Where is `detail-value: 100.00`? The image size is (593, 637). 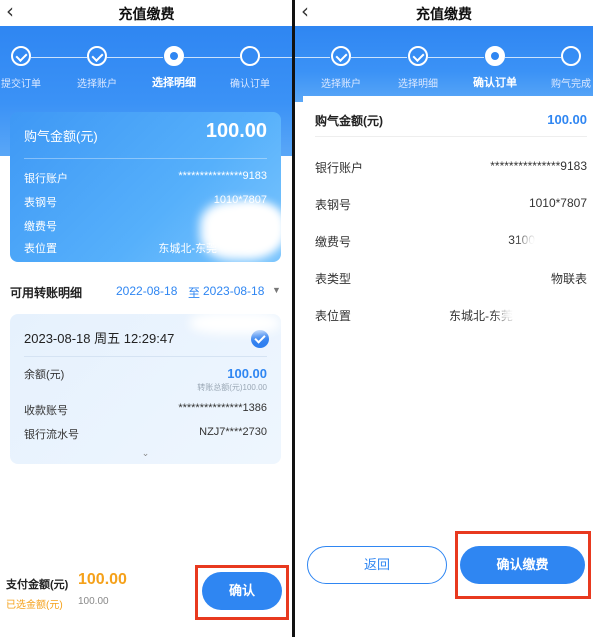
detail-value: 100.00 is located at coordinates (567, 119).